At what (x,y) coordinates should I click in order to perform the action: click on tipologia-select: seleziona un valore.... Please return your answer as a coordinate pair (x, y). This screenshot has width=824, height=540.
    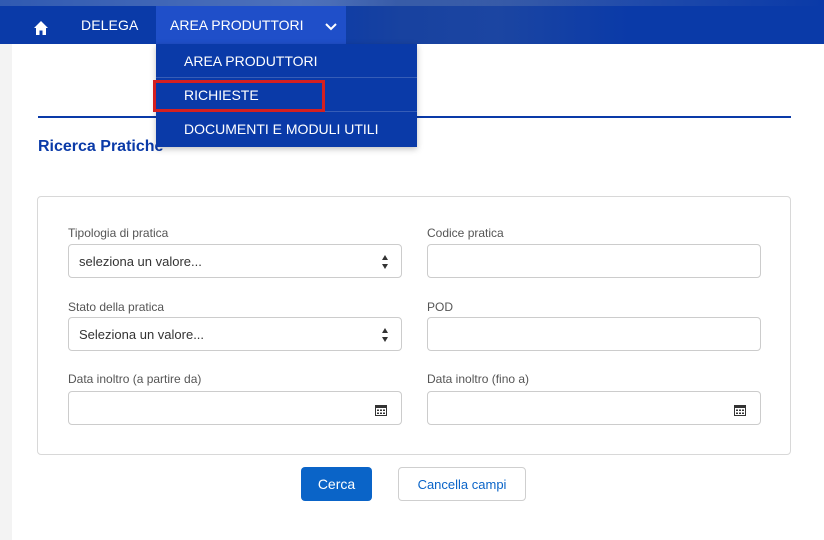
    Looking at the image, I should click on (235, 261).